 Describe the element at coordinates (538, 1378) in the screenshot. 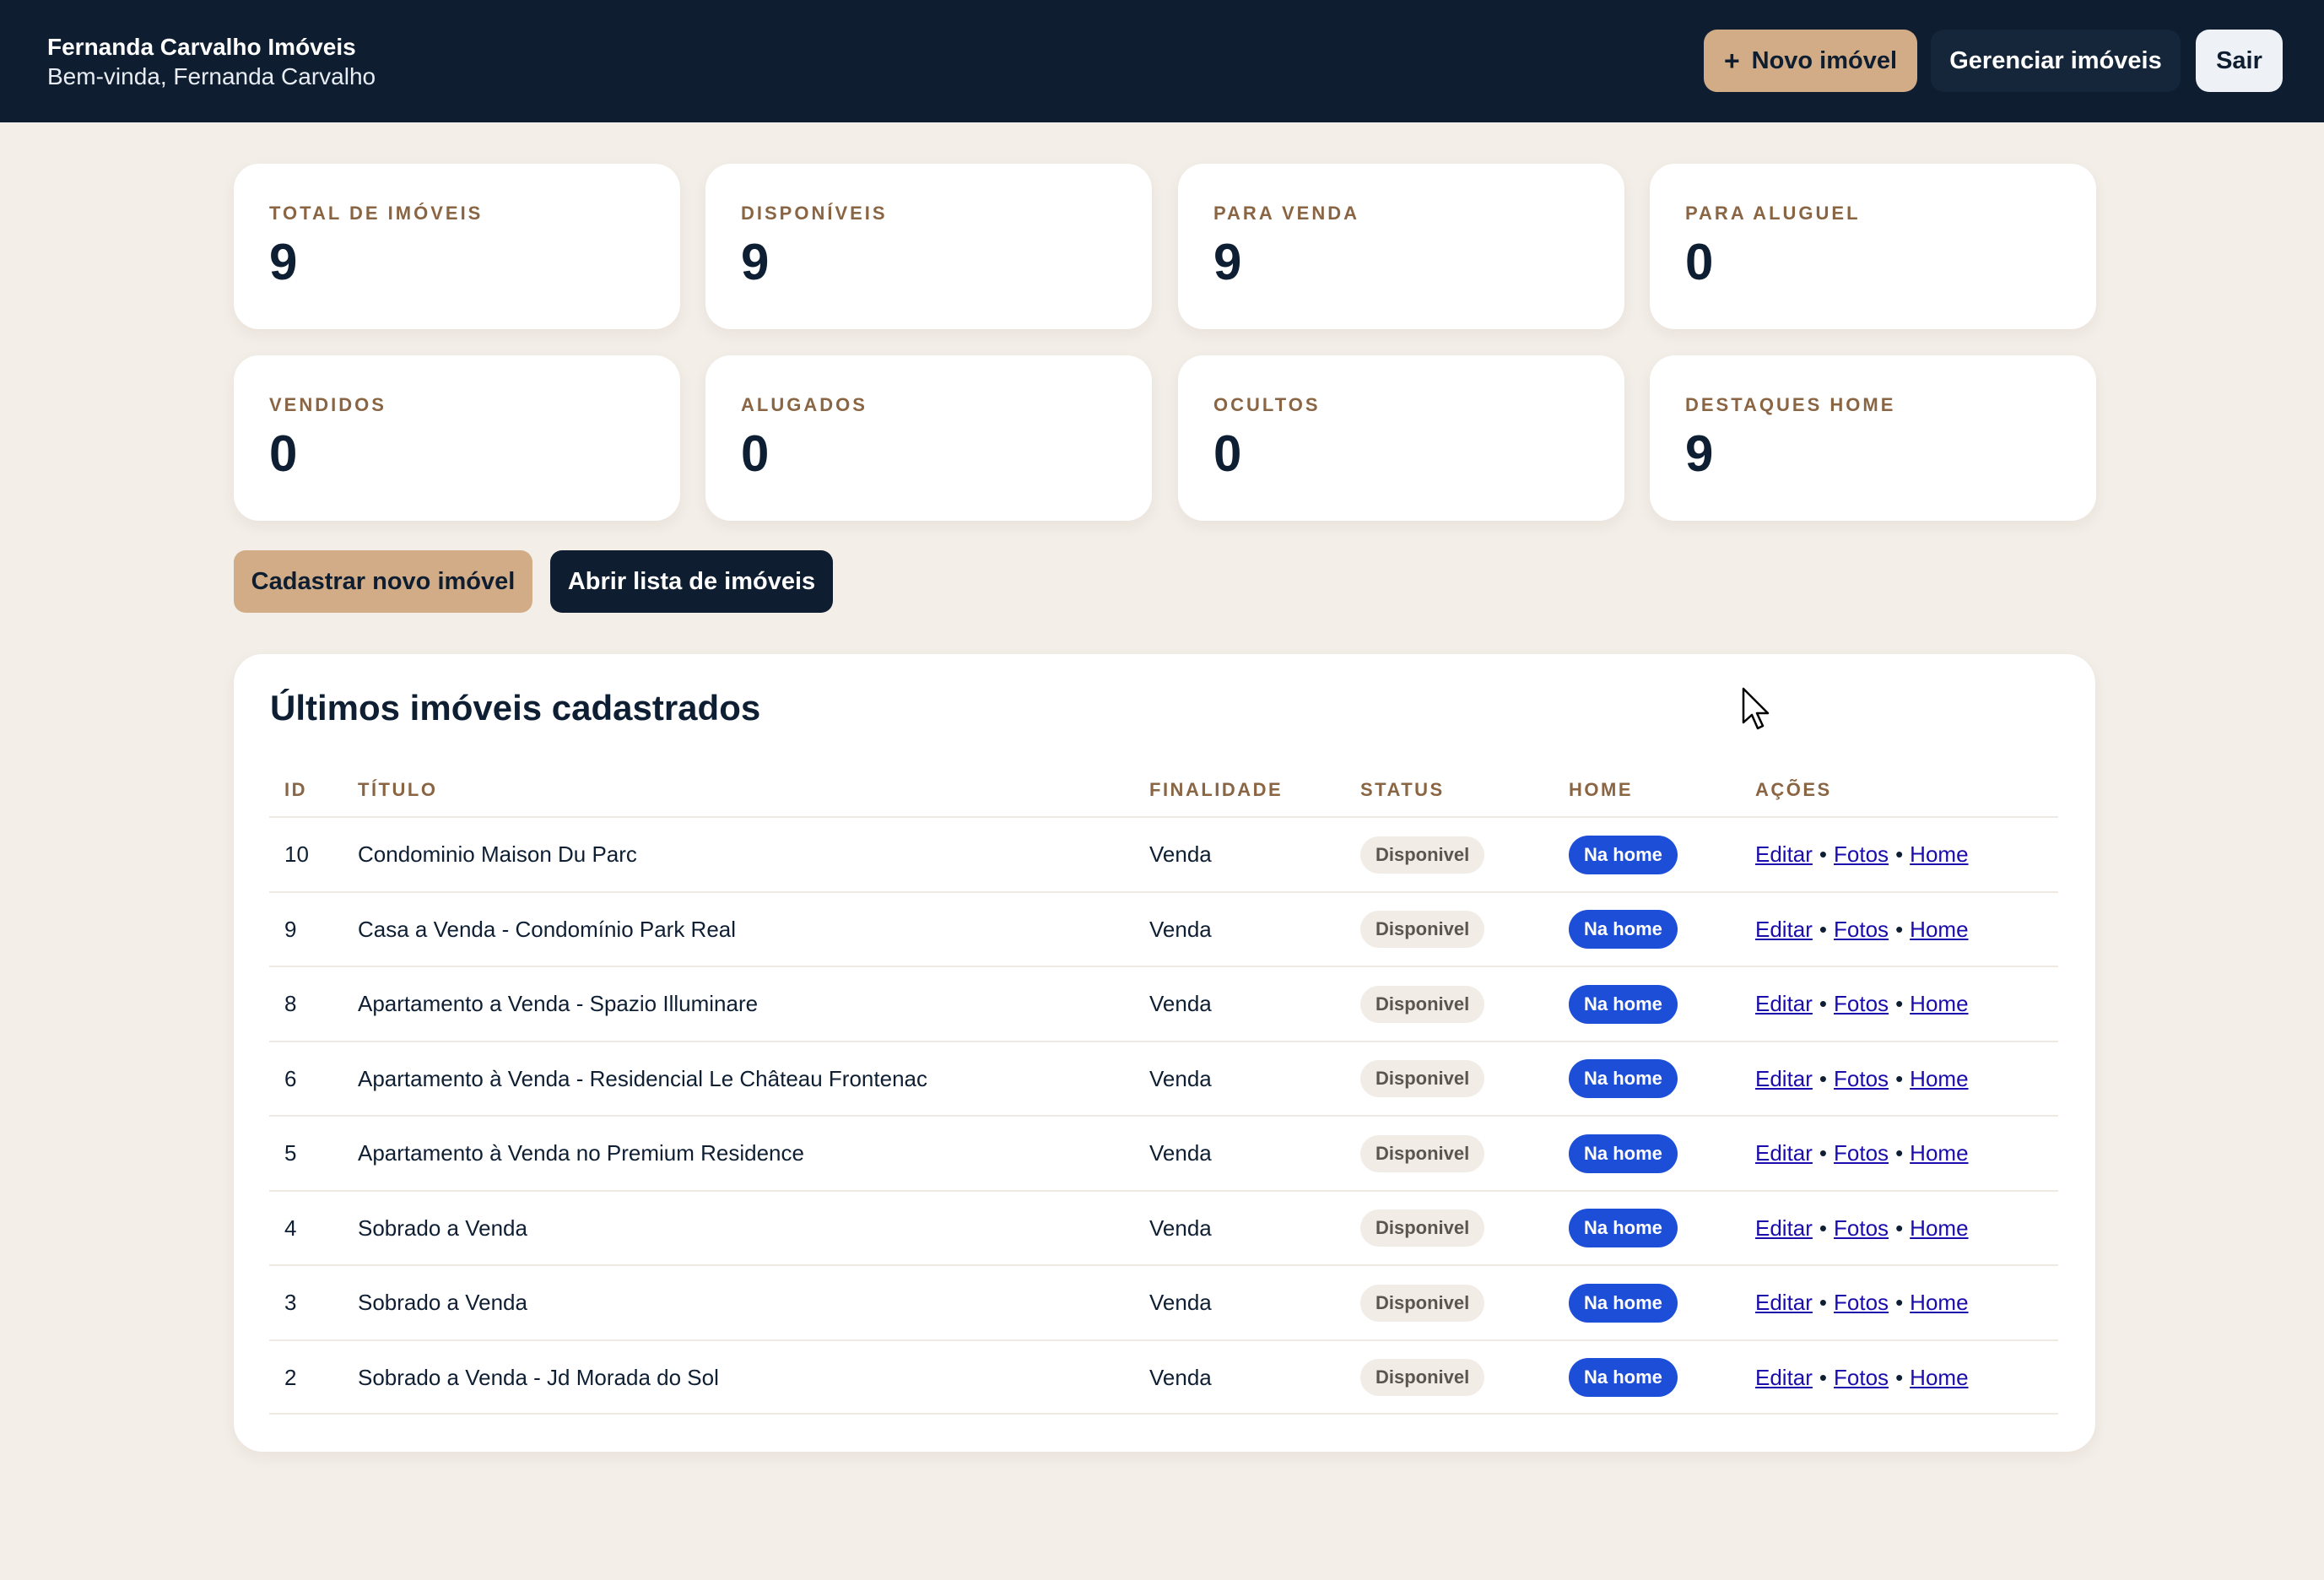

I see `row-title-cell: Sobrado a Venda - Jd Morada do Sol` at that location.